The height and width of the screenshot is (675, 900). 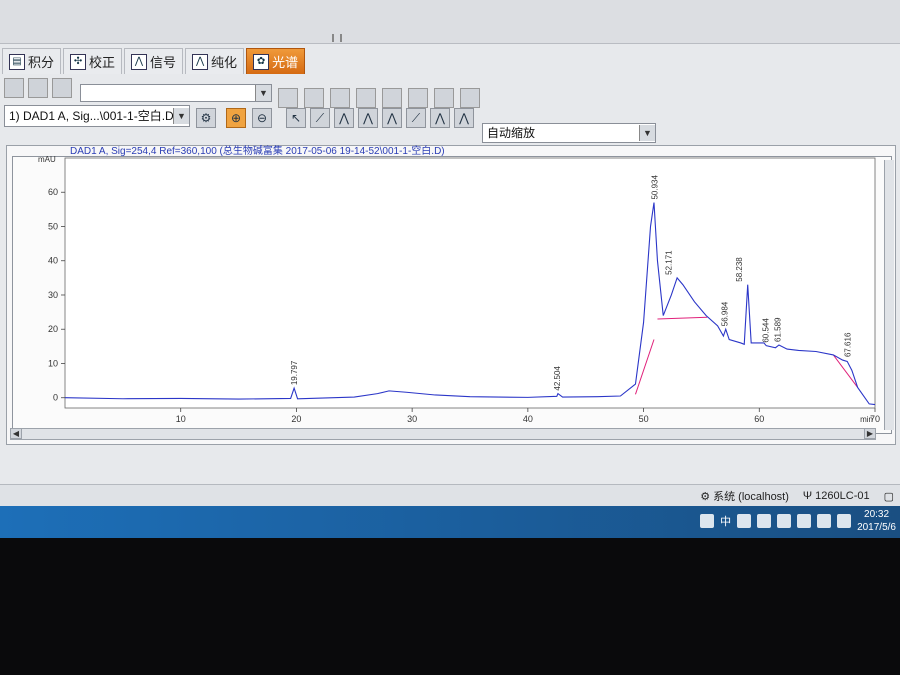 What do you see at coordinates (55, 398) in the screenshot?
I see `y-tick-label: 0` at bounding box center [55, 398].